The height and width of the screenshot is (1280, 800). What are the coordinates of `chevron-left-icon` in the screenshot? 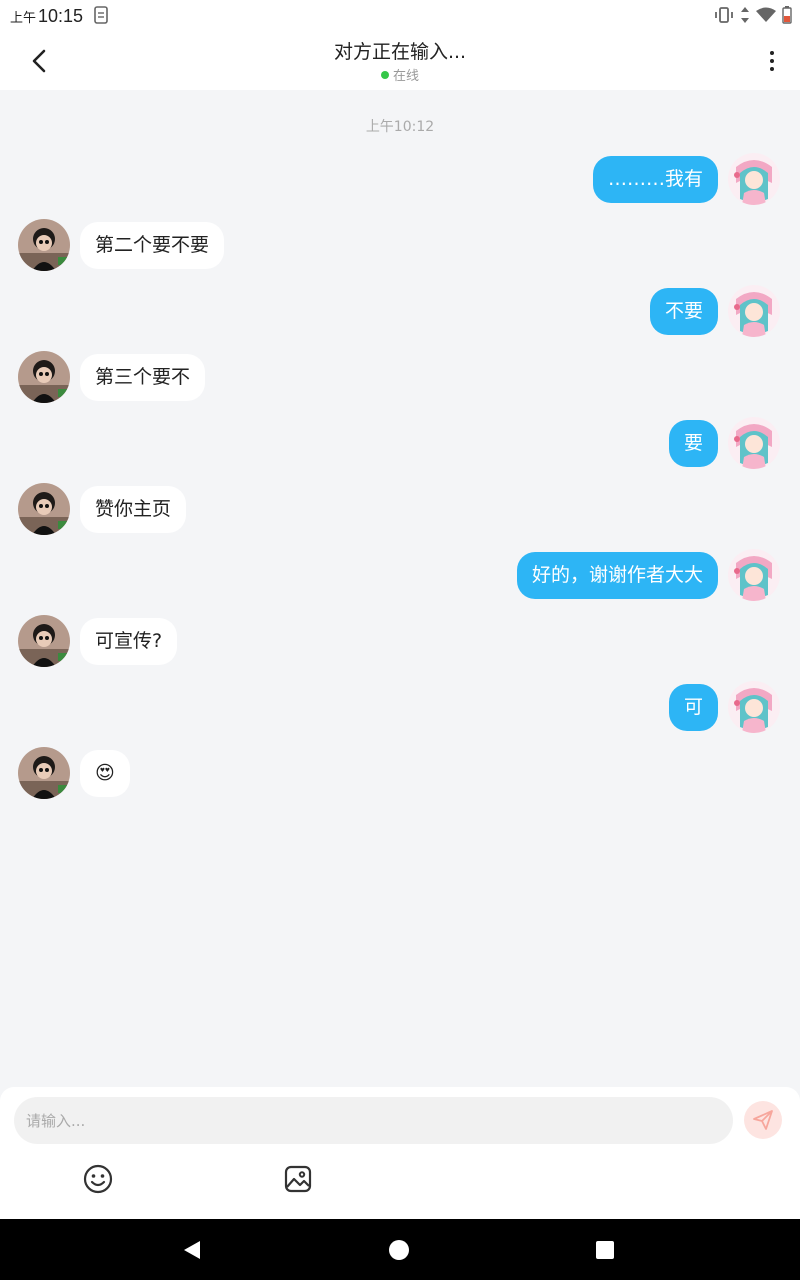 It's located at (39, 61).